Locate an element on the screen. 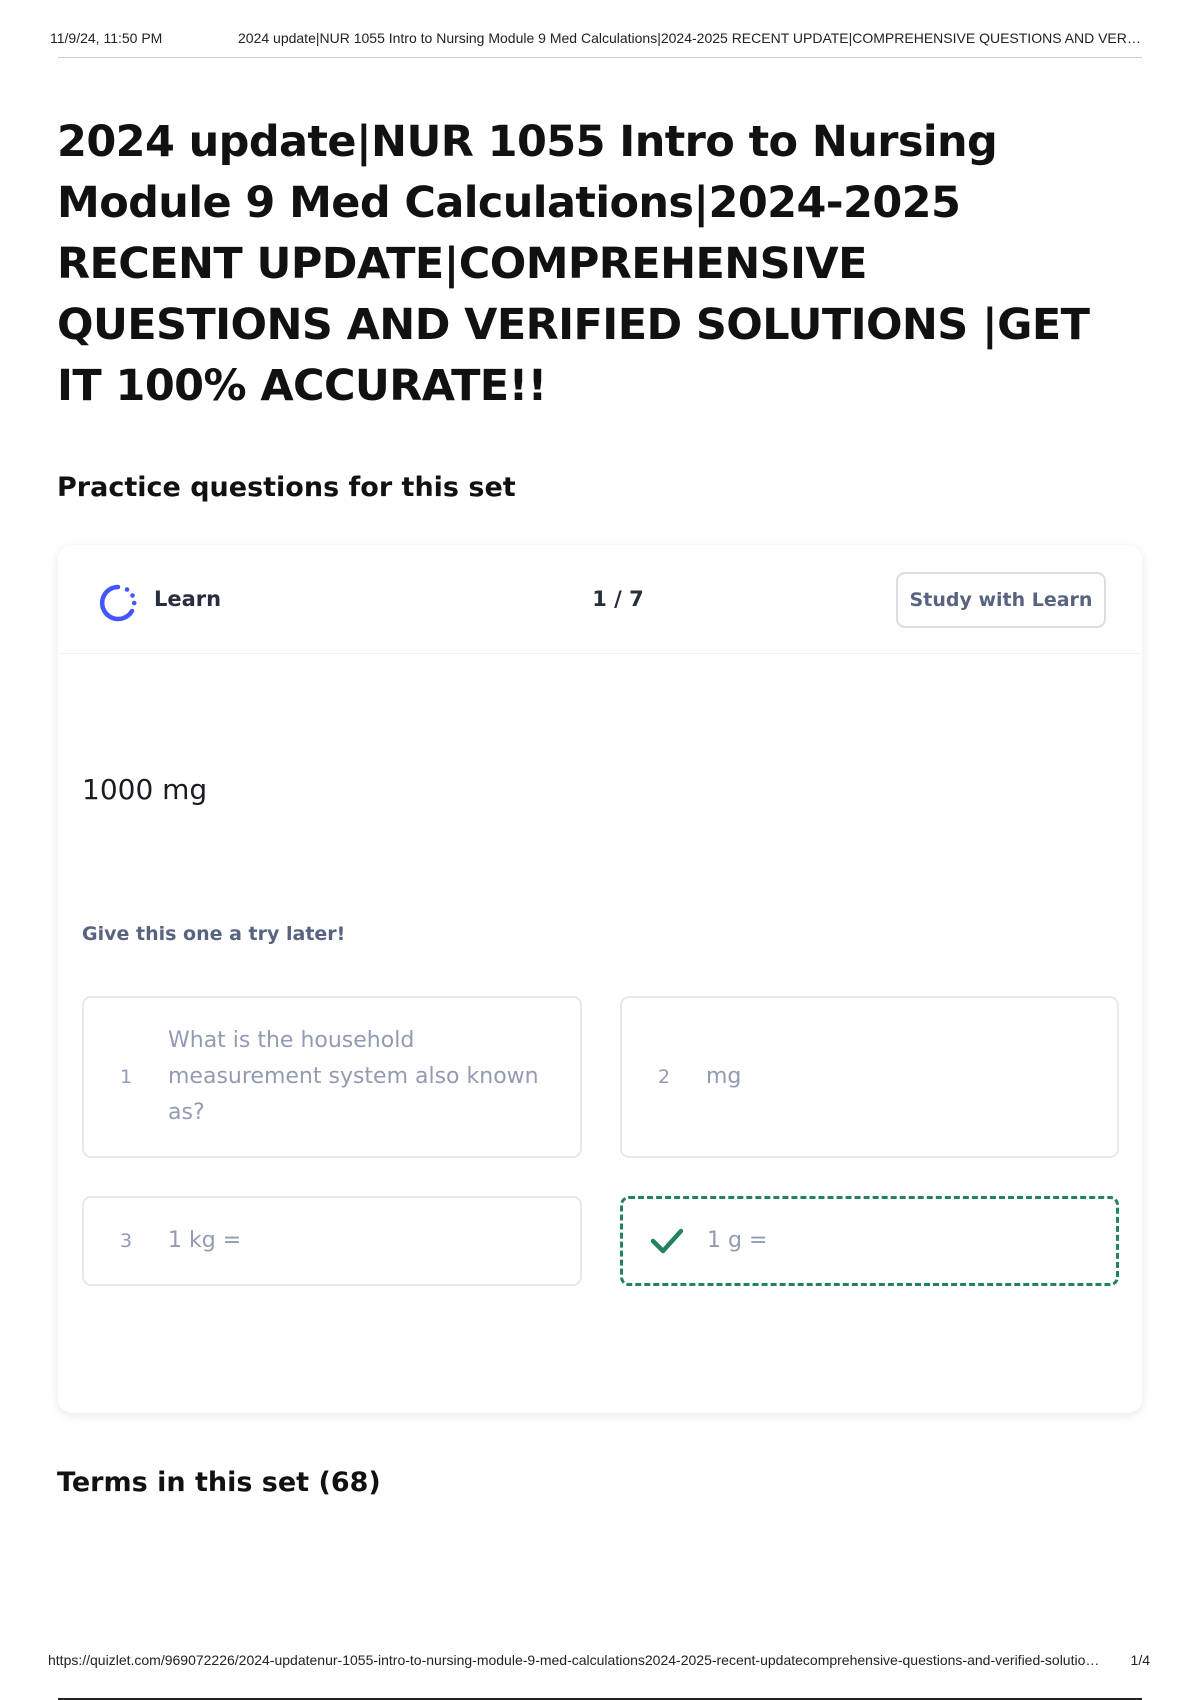  question-term: 1000 mg is located at coordinates (145, 789).